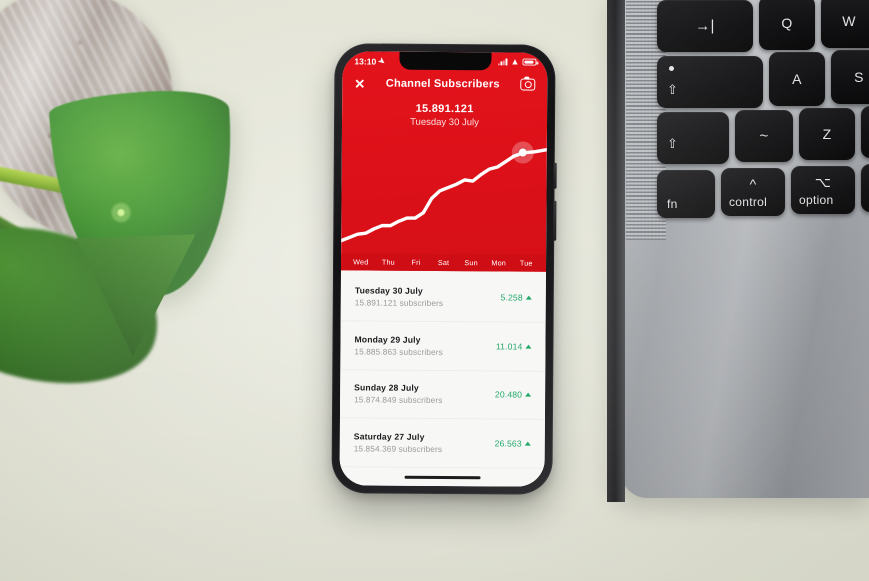 The image size is (869, 581). I want to click on list-item-delta: 26.563, so click(512, 443).